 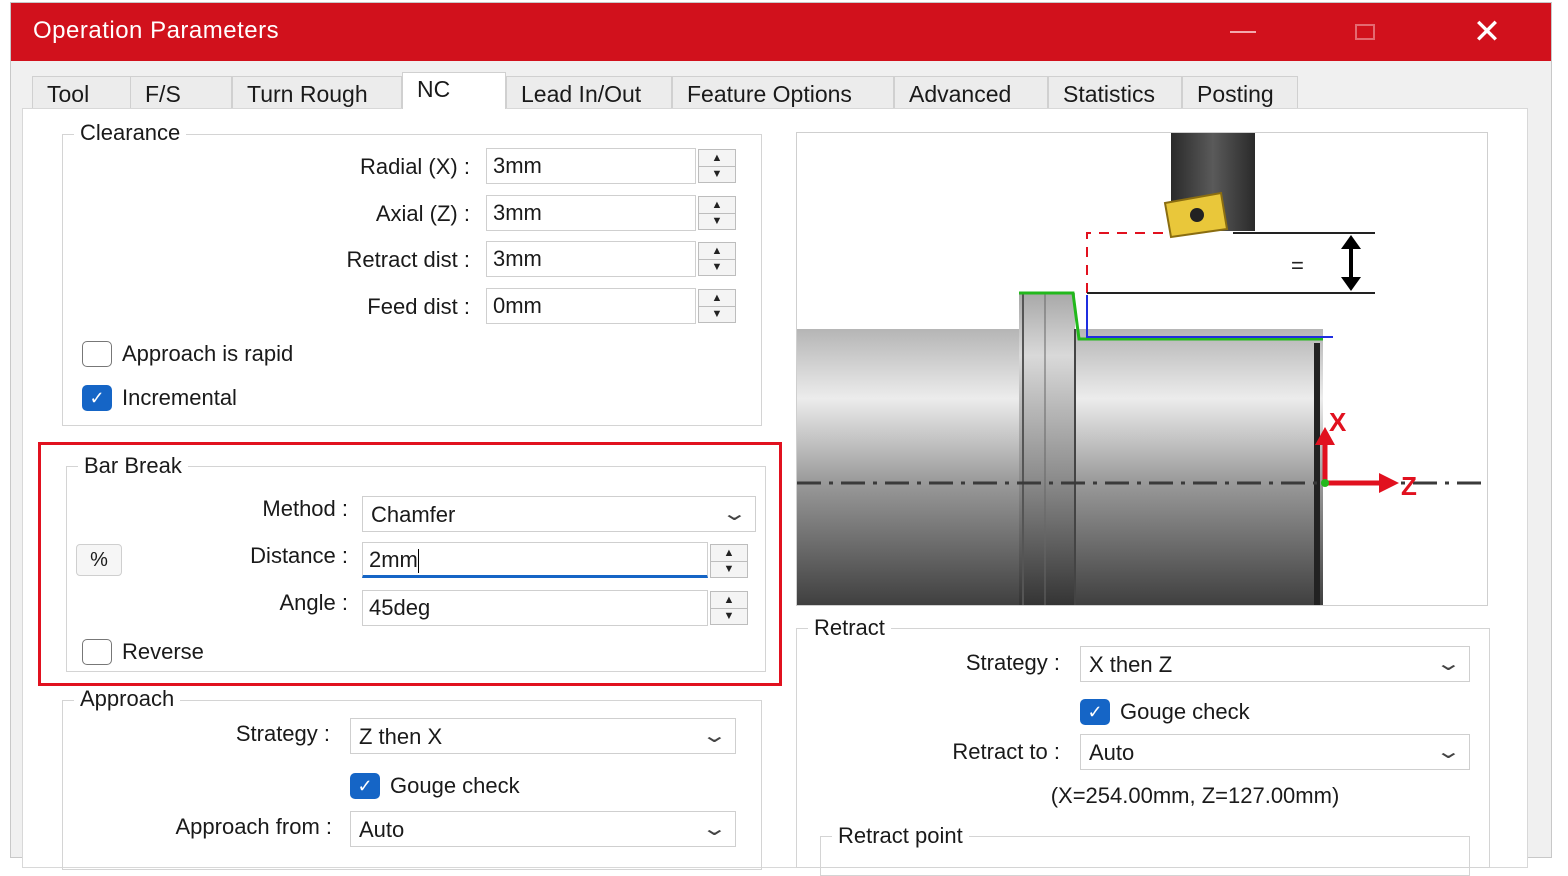 I want to click on rapid-move, so click(x=1127, y=262).